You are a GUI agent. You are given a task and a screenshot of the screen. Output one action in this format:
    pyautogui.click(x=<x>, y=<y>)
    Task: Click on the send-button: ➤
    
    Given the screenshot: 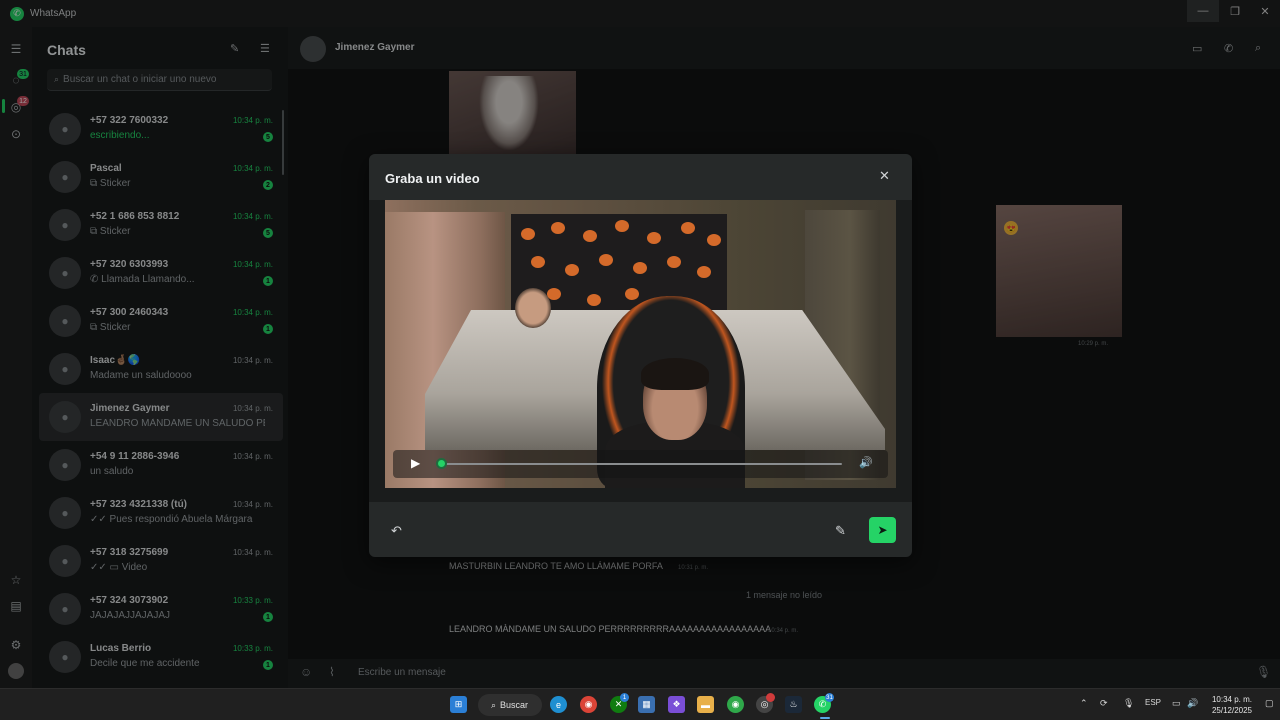 What is the action you would take?
    pyautogui.click(x=882, y=530)
    